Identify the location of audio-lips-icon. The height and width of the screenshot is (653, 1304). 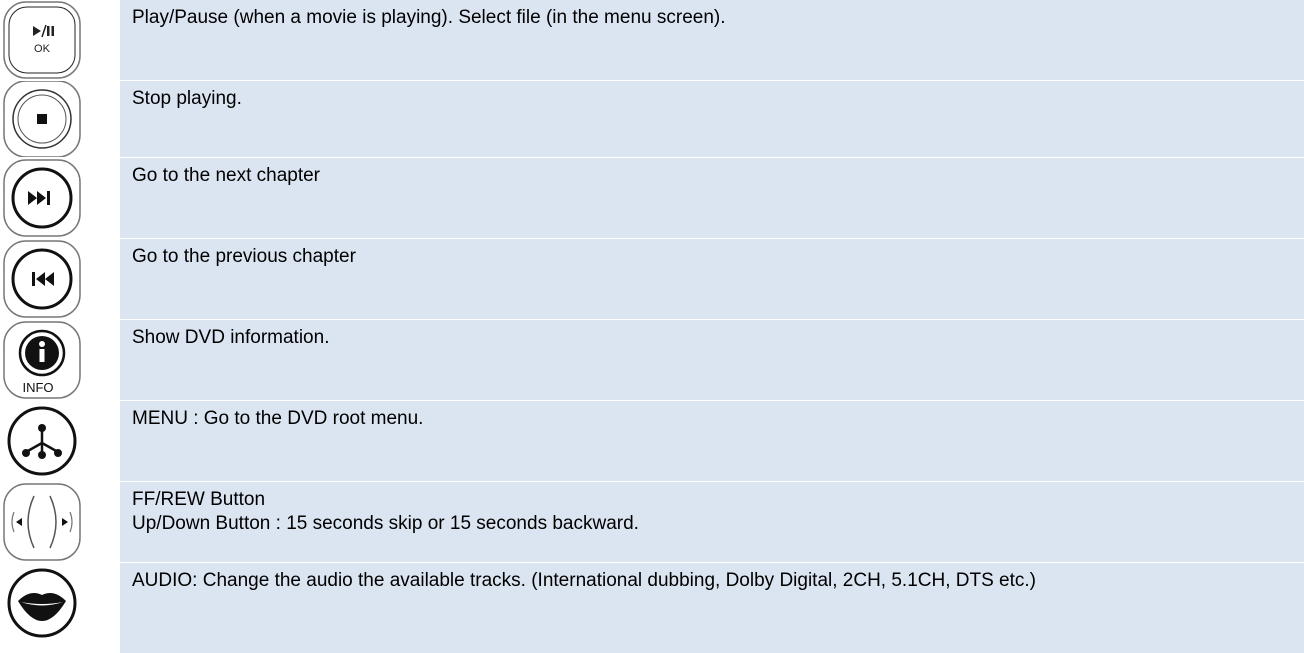
(56, 608).